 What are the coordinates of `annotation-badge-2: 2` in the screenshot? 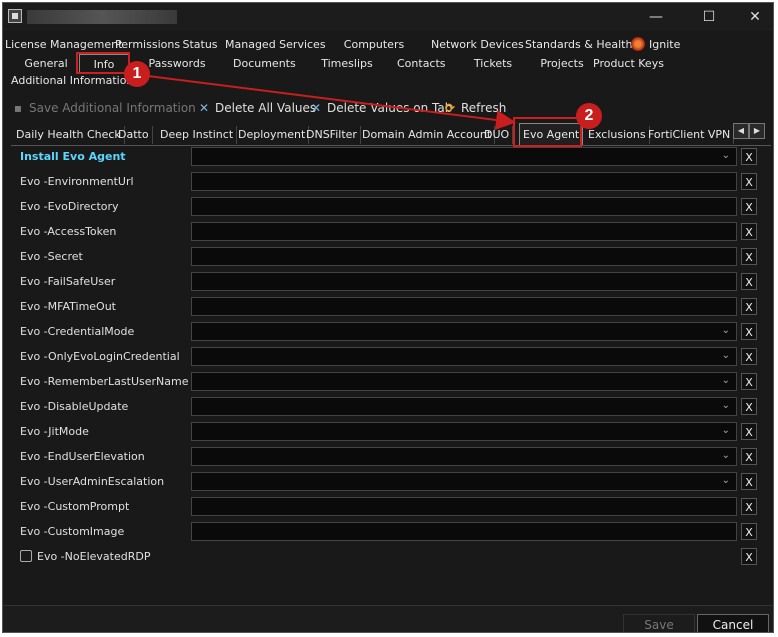 It's located at (589, 116).